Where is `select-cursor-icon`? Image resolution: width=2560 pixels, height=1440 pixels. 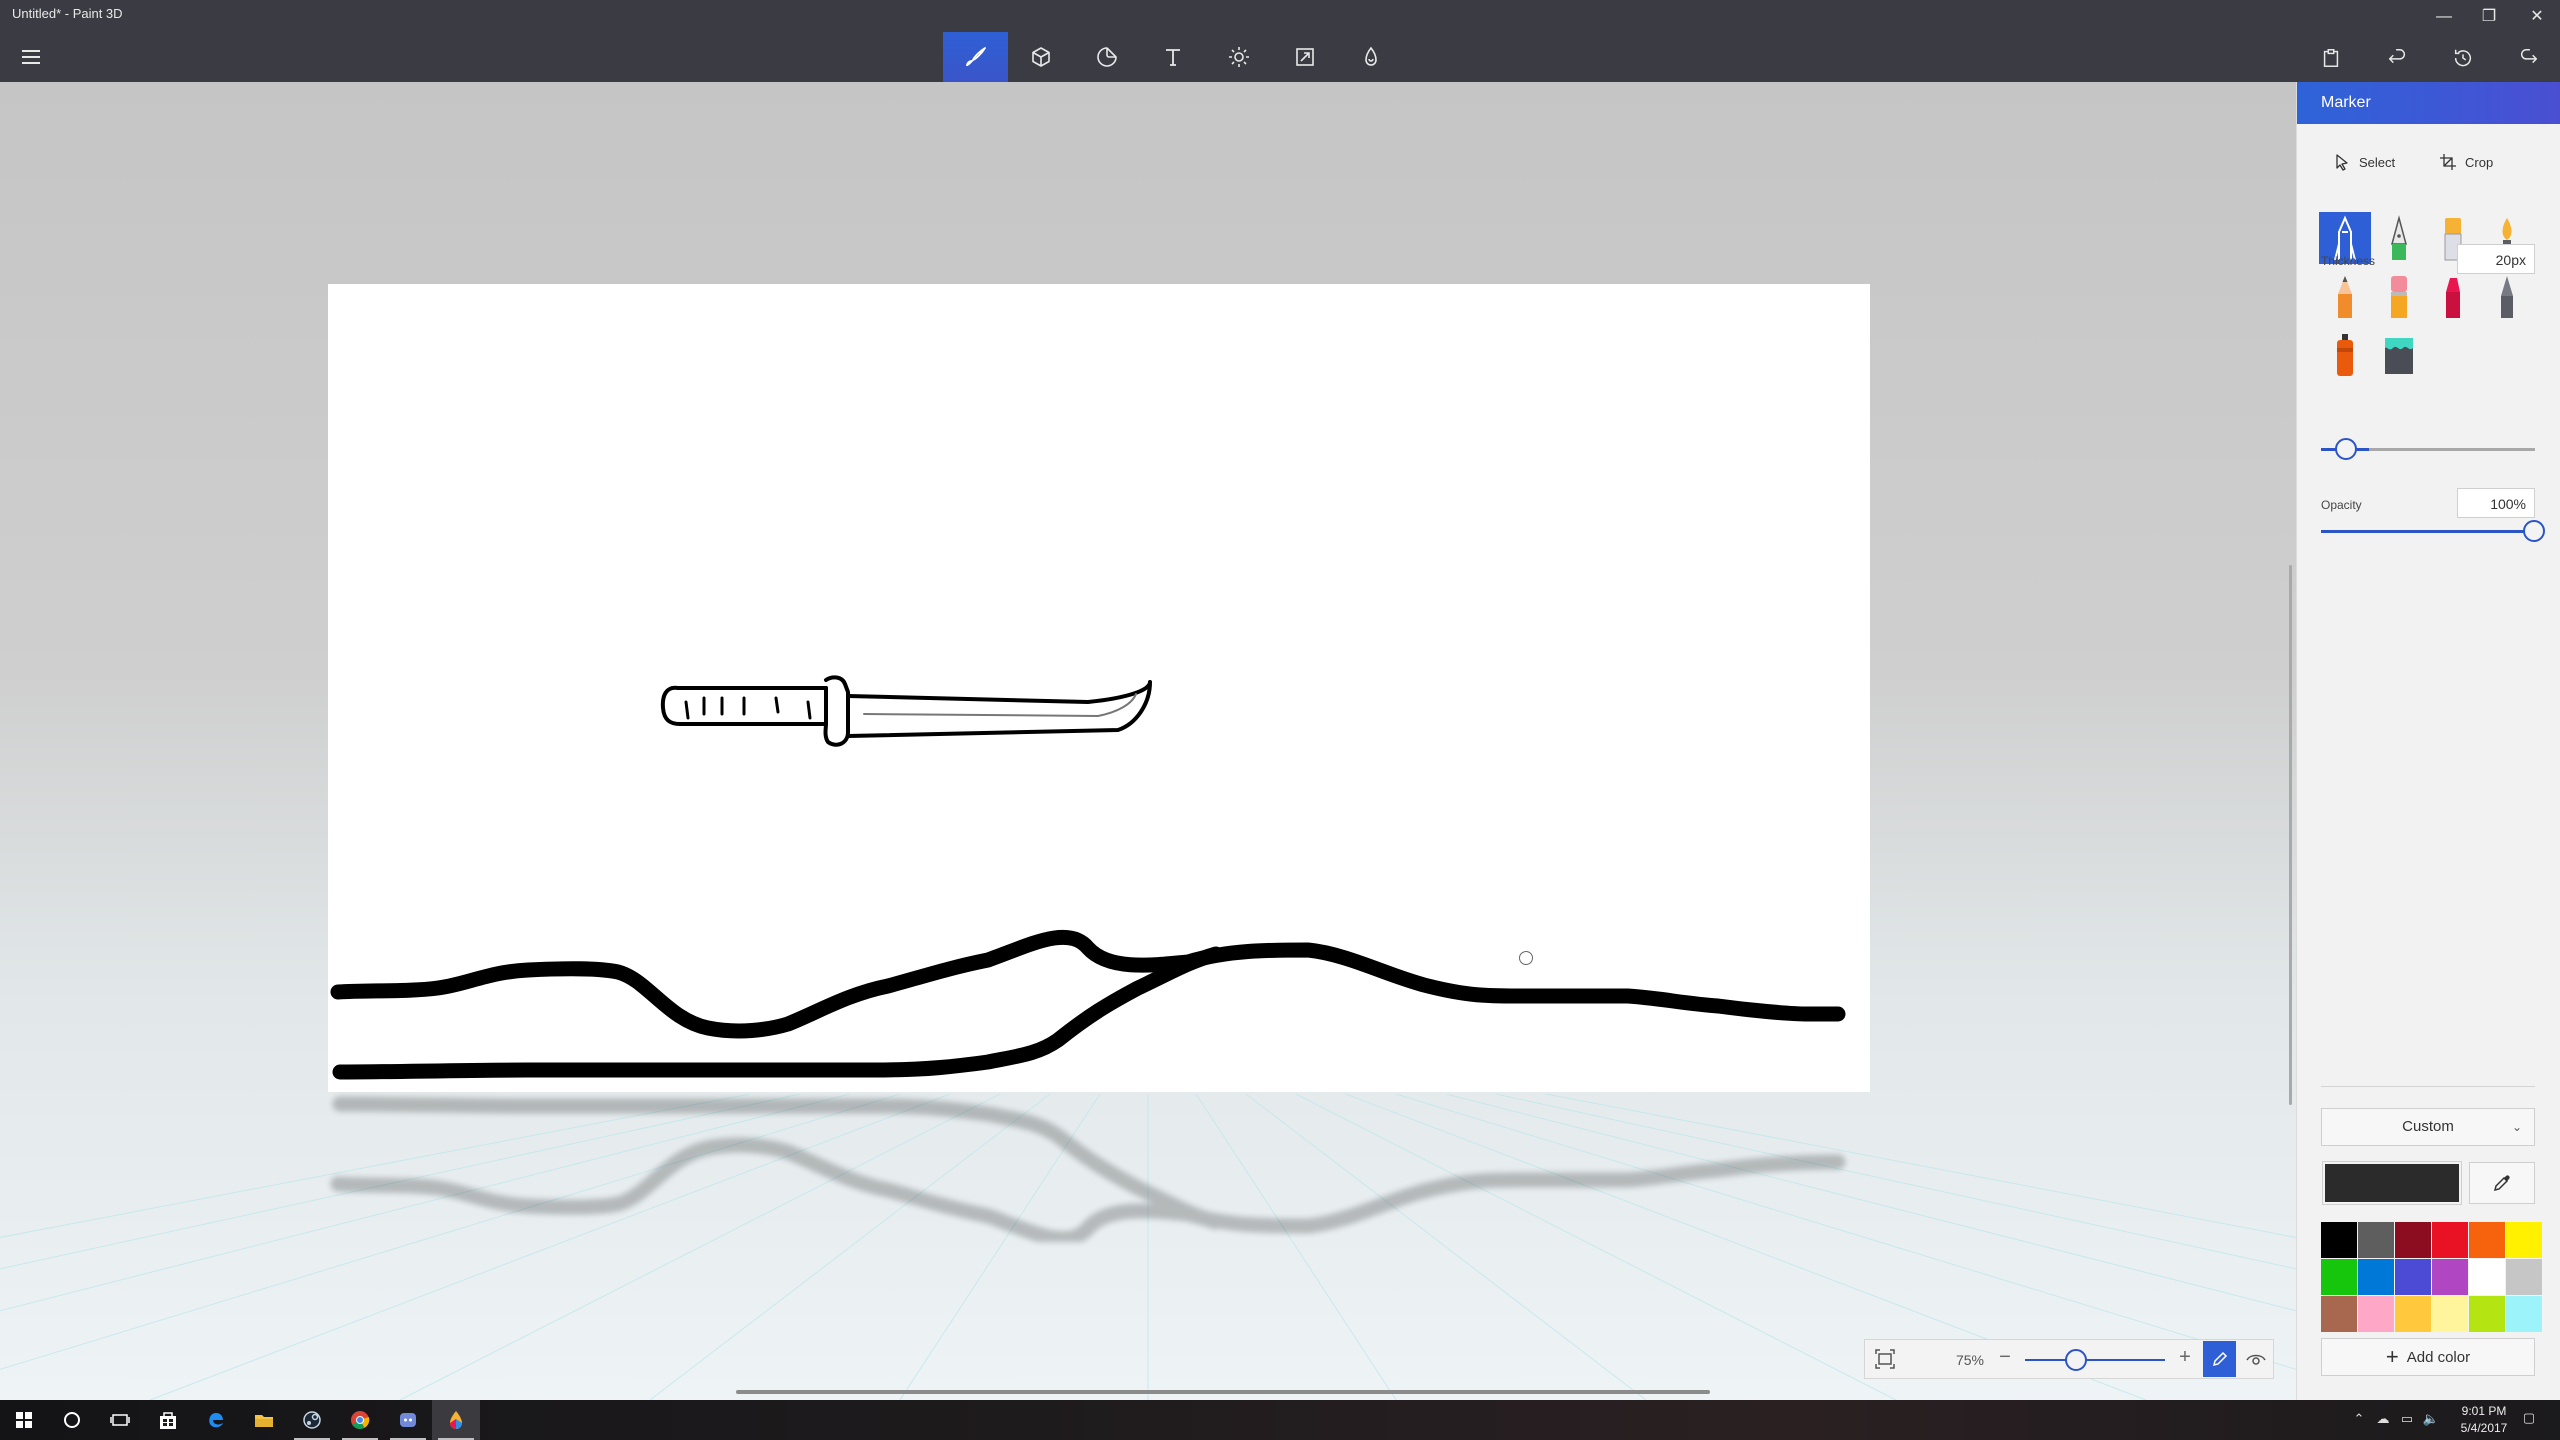 select-cursor-icon is located at coordinates (2342, 162).